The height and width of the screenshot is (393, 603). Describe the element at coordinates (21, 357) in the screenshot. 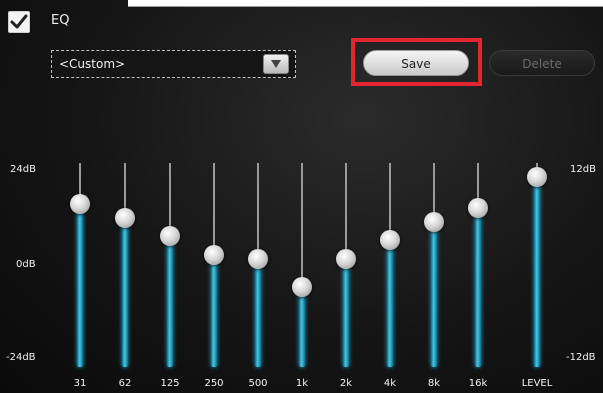

I see `scale-label-left-bottom: -24dB` at that location.